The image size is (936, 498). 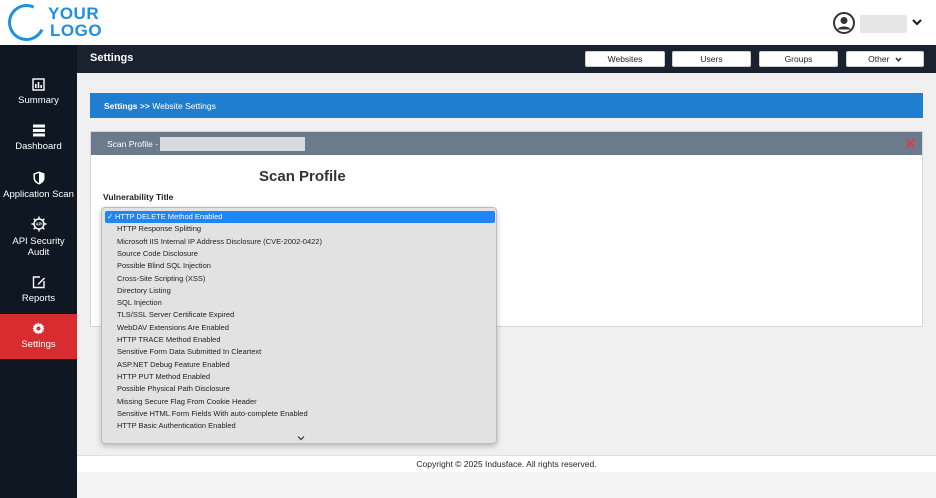 What do you see at coordinates (38, 344) in the screenshot?
I see `sidebar-item-label: Settings` at bounding box center [38, 344].